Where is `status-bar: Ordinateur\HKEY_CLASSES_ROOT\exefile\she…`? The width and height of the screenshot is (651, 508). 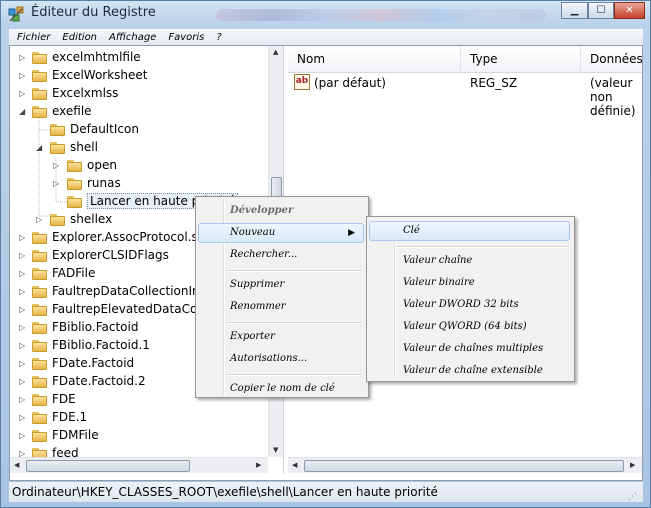
status-bar: Ordinateur\HKEY_CLASSES_ROOT\exefile\she… is located at coordinates (326, 492).